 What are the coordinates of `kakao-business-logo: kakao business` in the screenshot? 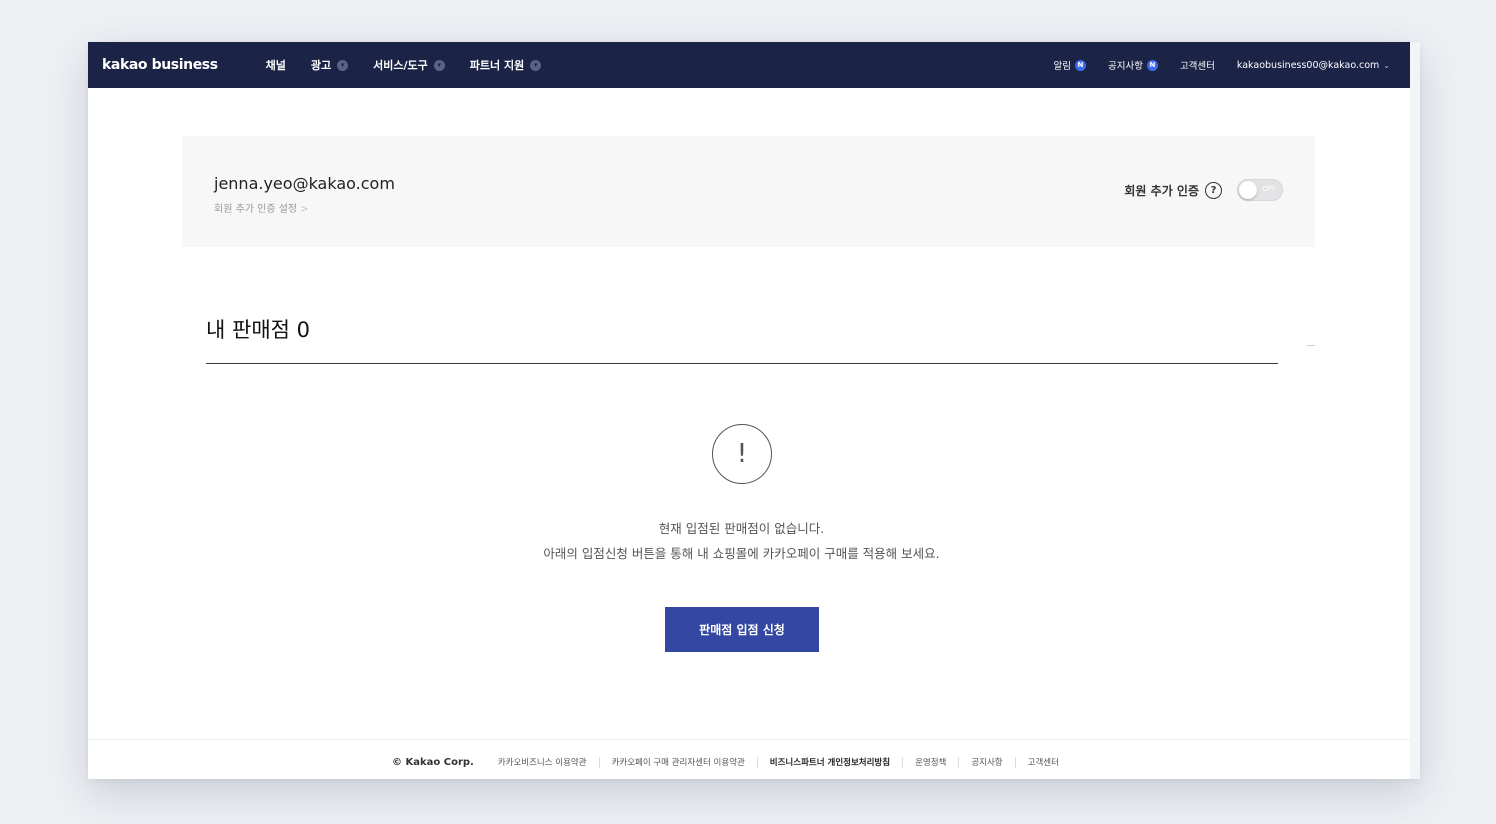 It's located at (160, 65).